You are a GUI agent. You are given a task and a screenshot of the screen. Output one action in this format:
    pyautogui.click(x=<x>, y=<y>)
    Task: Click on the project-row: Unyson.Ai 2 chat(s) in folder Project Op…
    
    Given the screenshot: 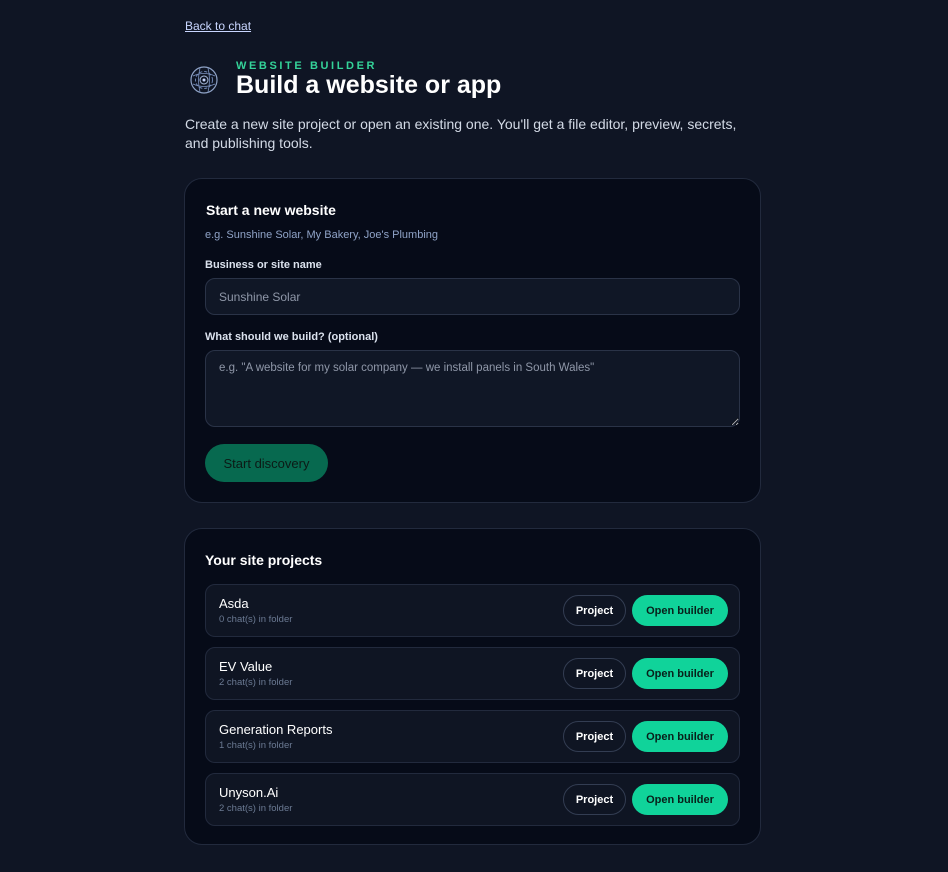 What is the action you would take?
    pyautogui.click(x=472, y=799)
    